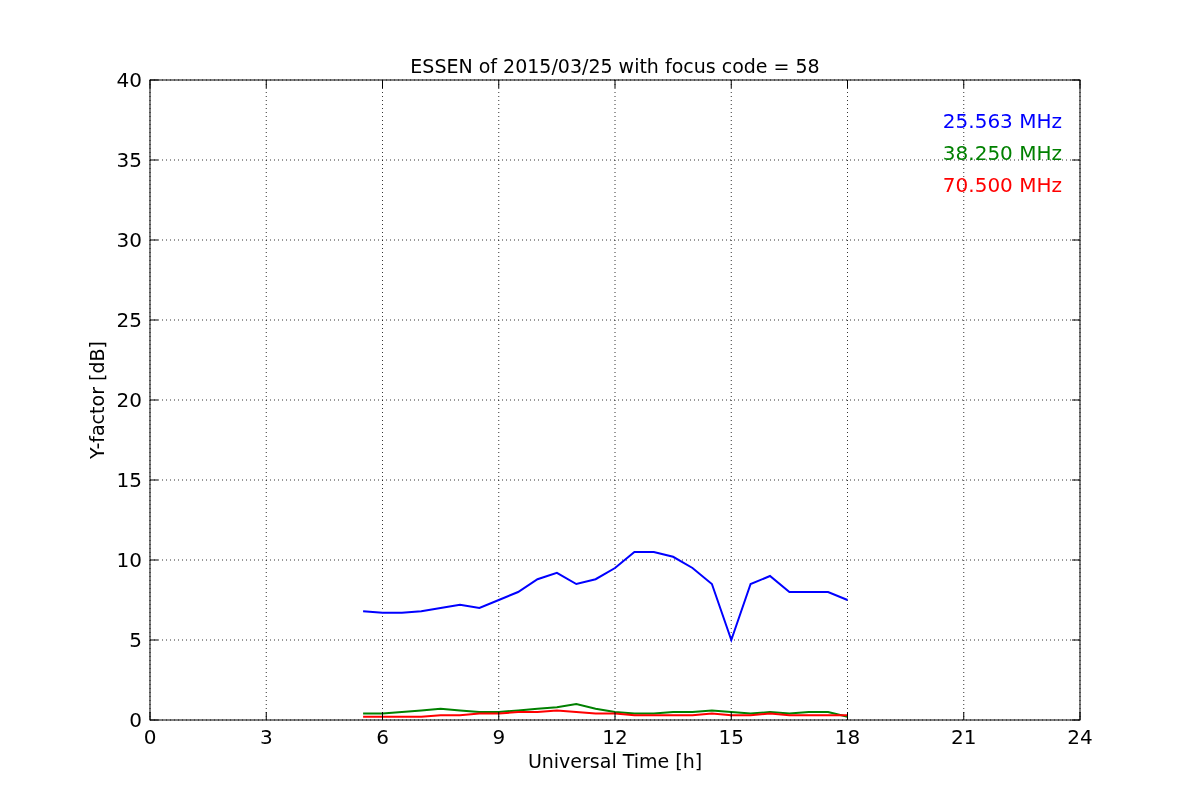 Image resolution: width=1200 pixels, height=800 pixels. What do you see at coordinates (129, 160) in the screenshot?
I see `tick-label: 35` at bounding box center [129, 160].